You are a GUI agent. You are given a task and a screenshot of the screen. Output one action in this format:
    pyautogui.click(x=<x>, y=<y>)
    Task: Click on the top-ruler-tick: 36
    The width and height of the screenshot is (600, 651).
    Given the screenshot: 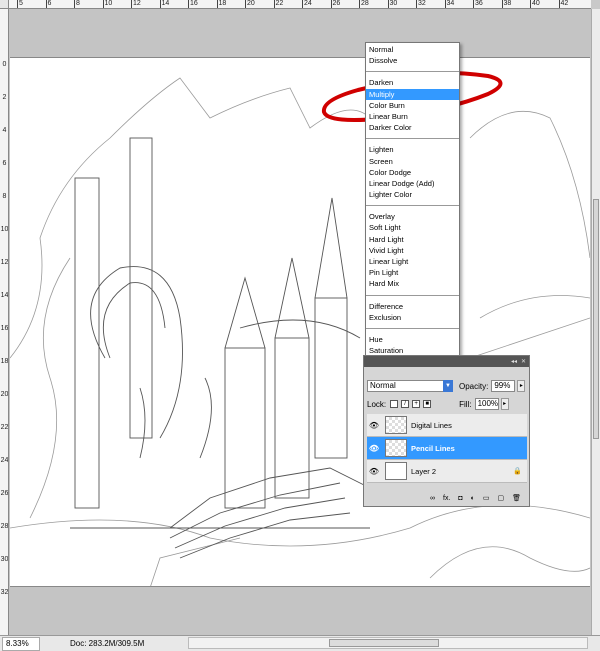 What is the action you would take?
    pyautogui.click(x=478, y=4)
    